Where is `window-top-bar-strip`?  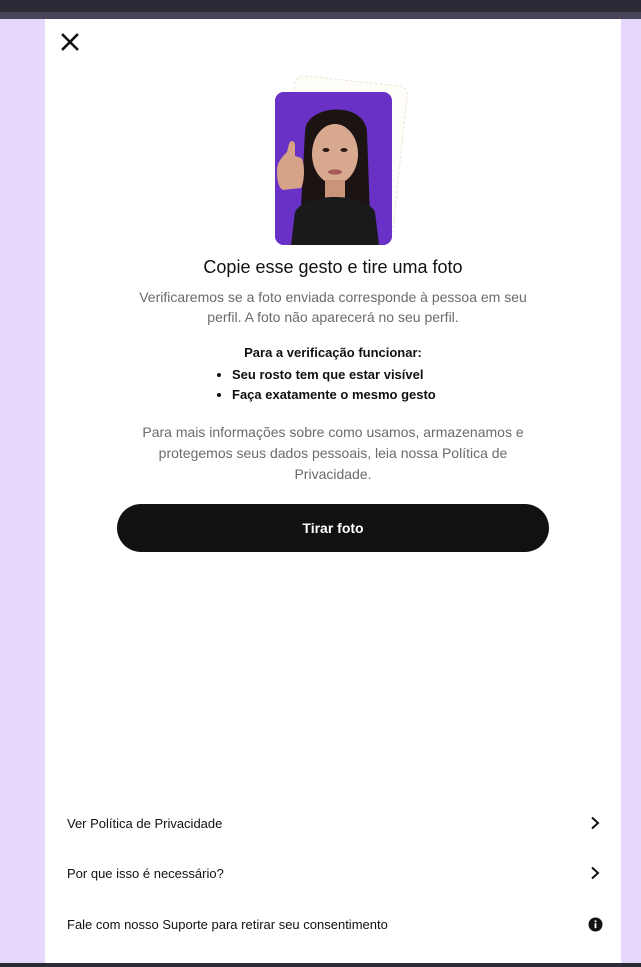
window-top-bar-strip is located at coordinates (320, 15).